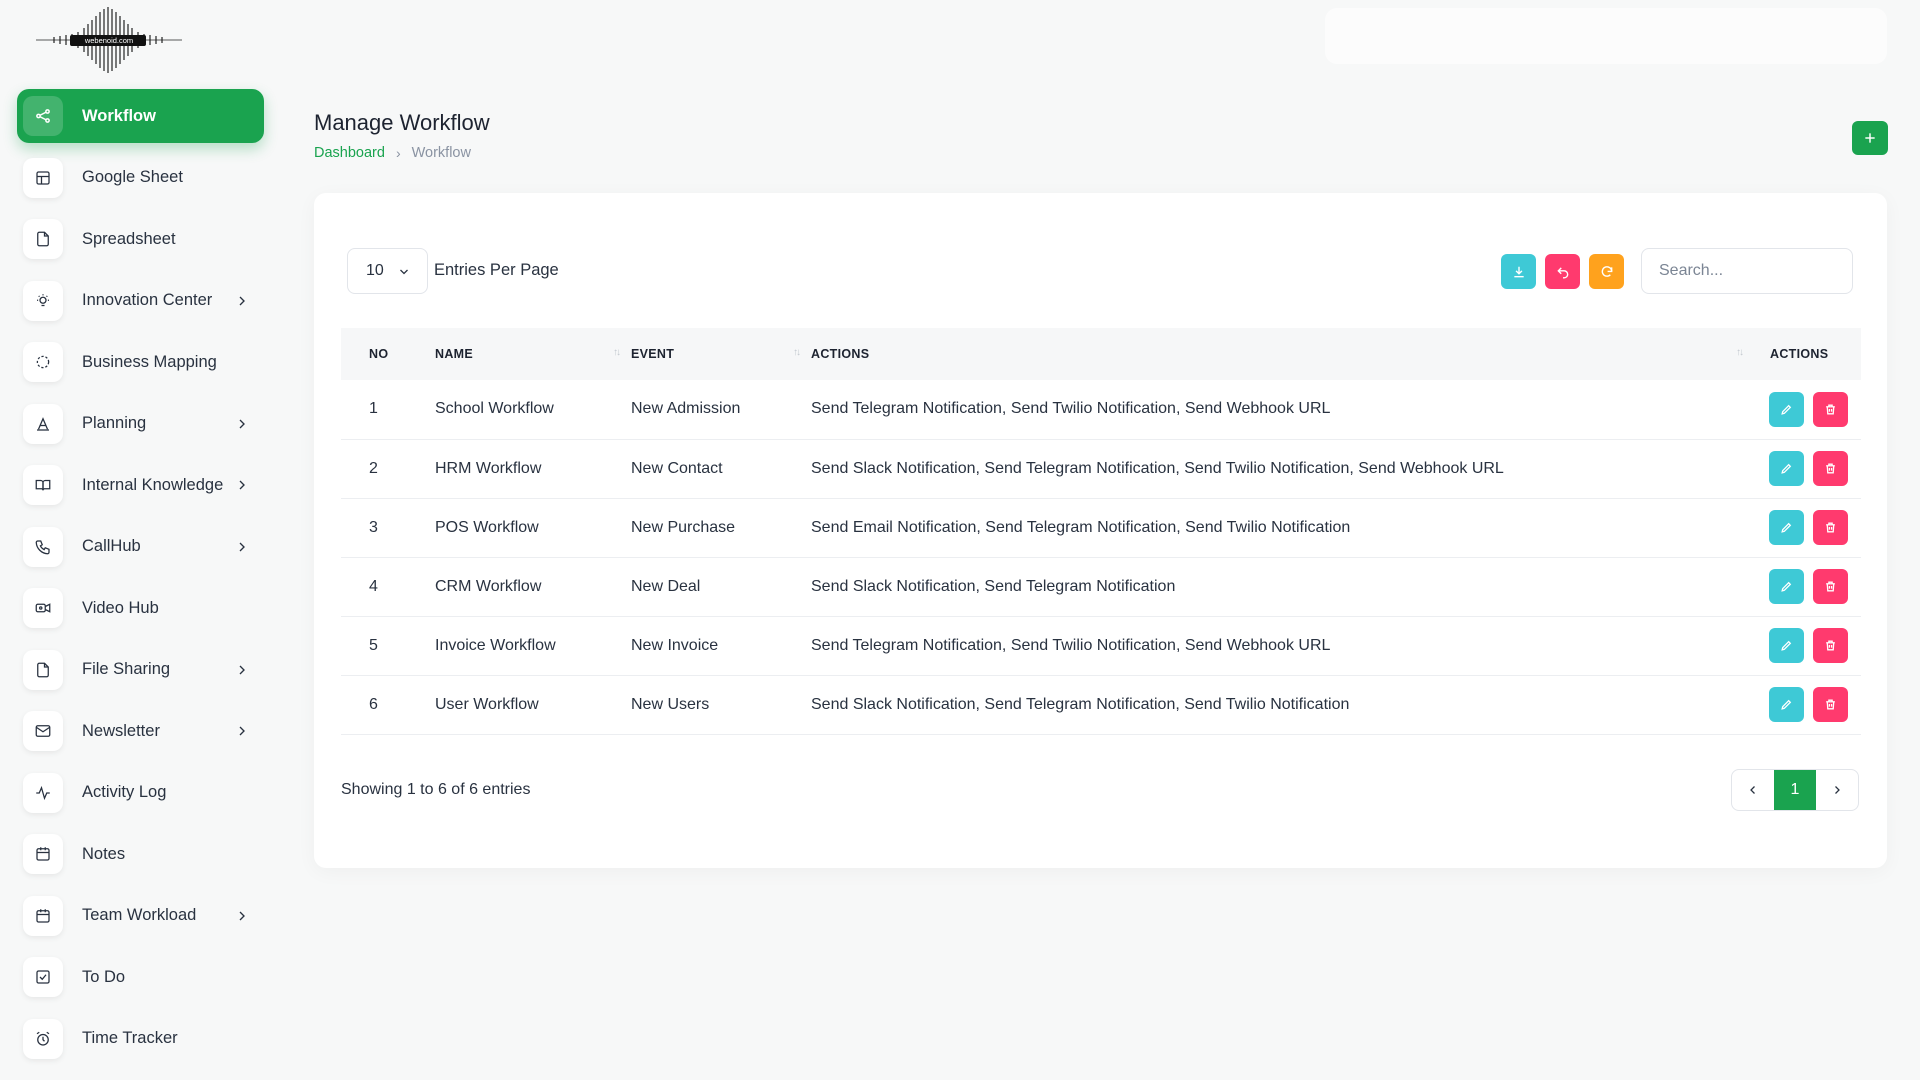  I want to click on sidebar-item-callhub: CallHub, so click(140, 547).